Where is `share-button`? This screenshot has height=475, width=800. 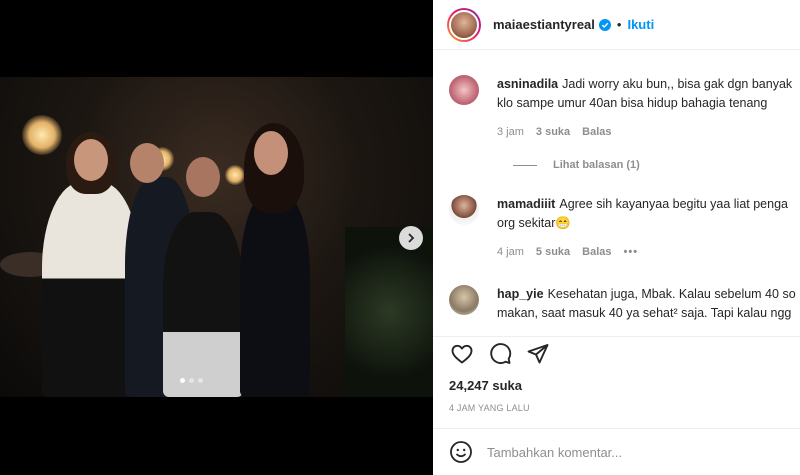
share-button is located at coordinates (538, 354).